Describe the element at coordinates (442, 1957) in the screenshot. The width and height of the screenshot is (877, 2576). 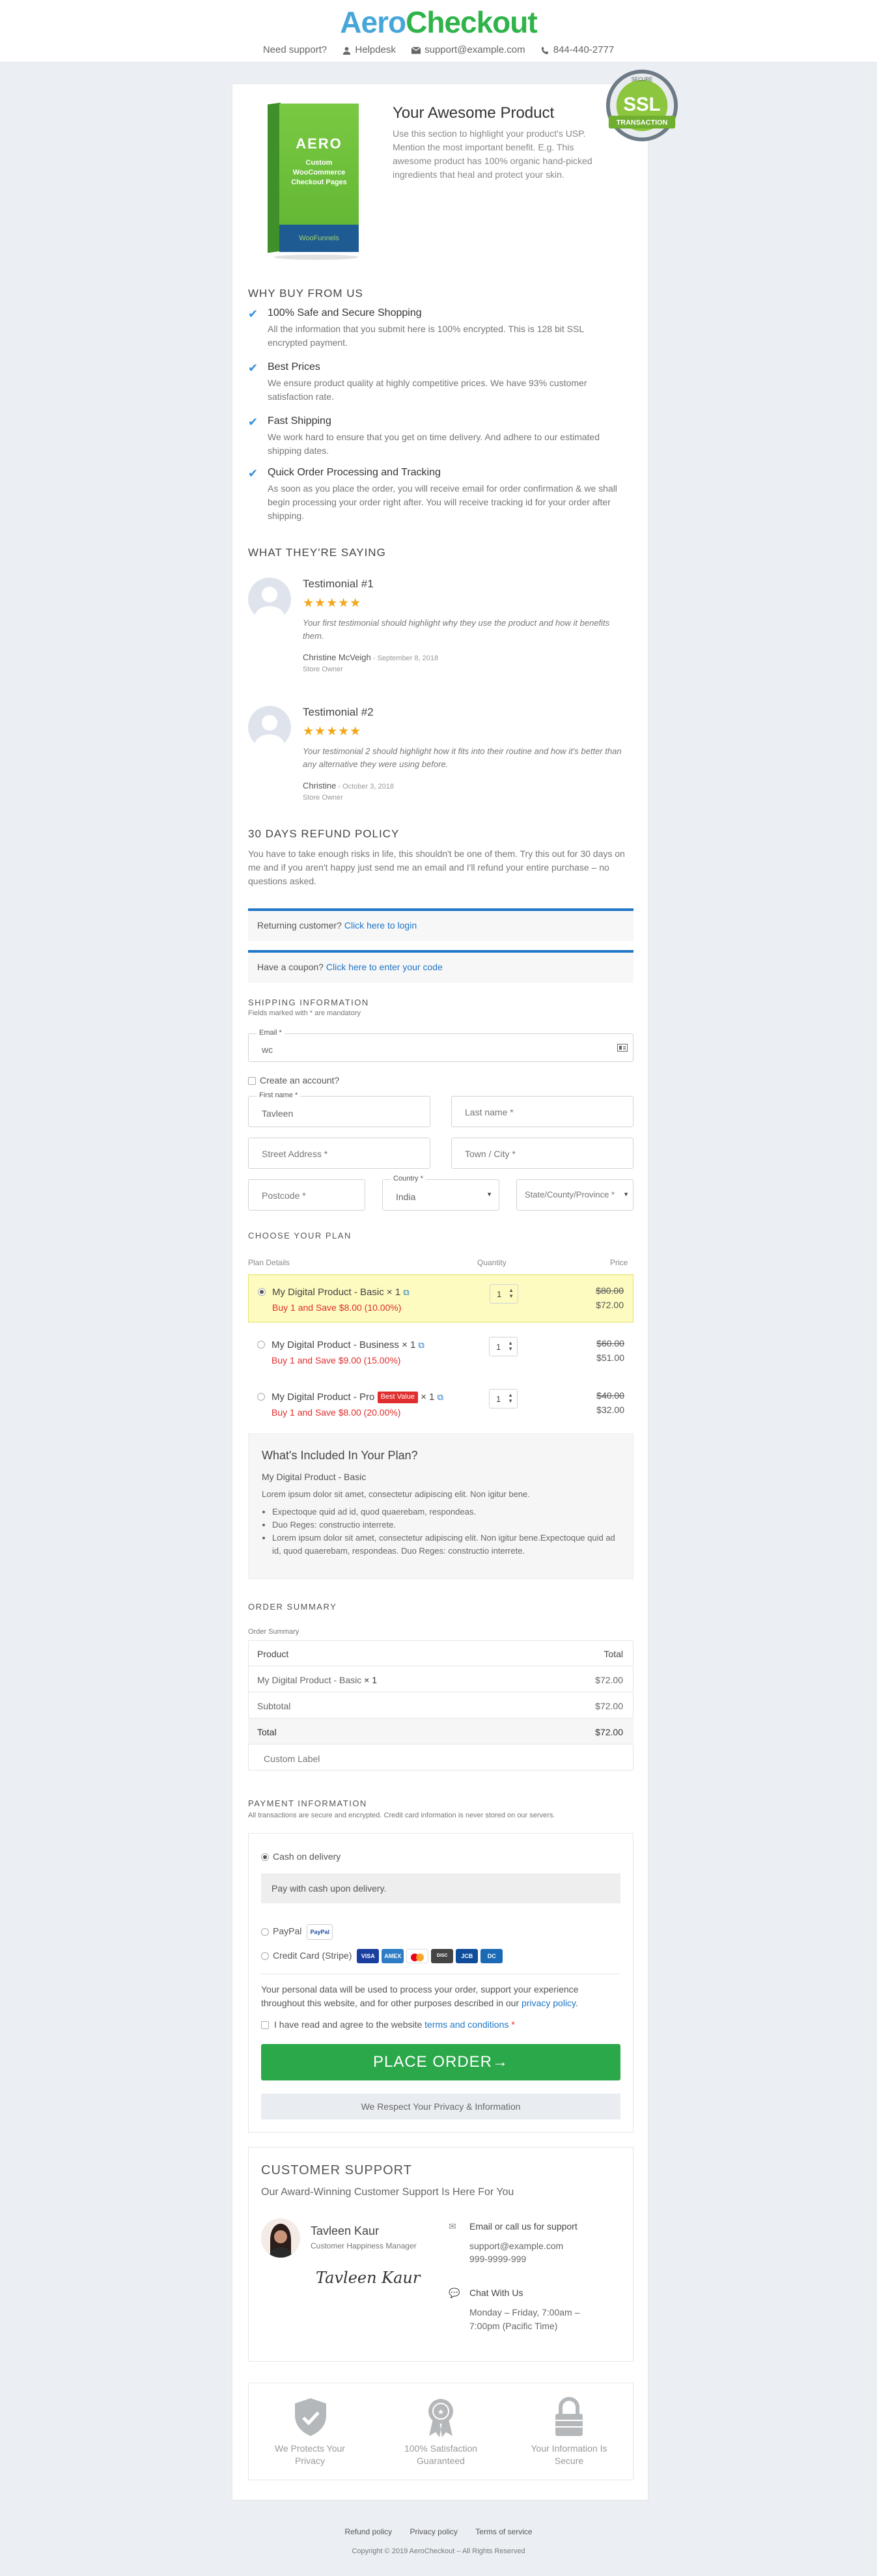
I see `discover-card-icon: DISC` at that location.